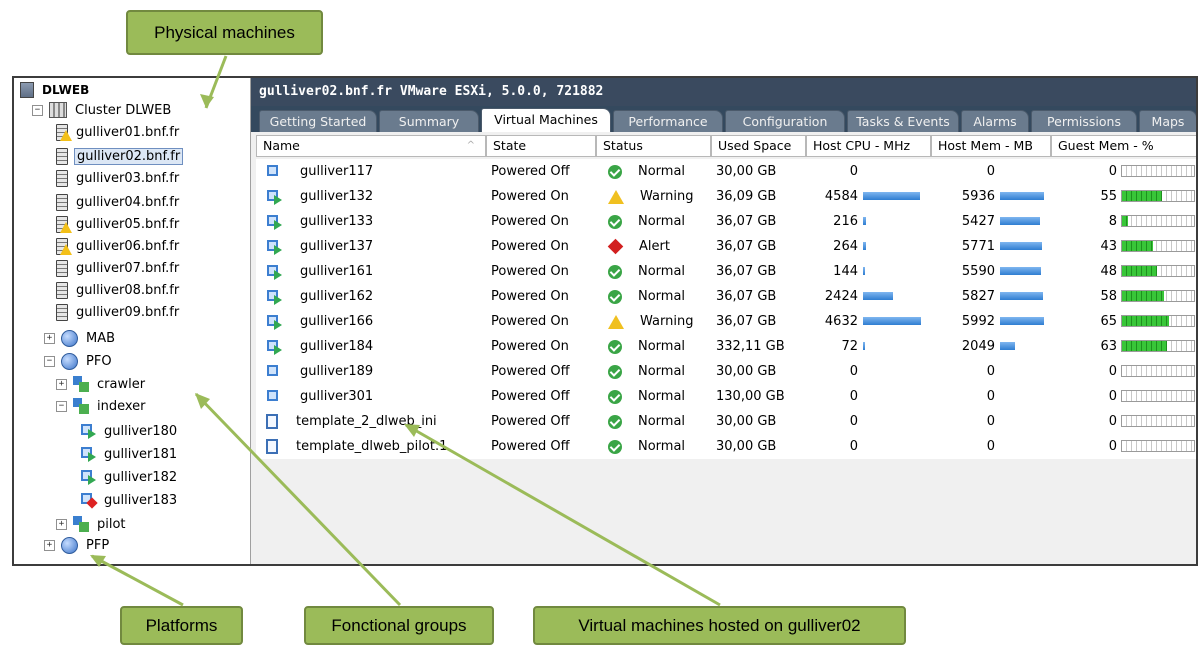  I want to click on vm-name: template_2_dlweb_ini, so click(366, 421).